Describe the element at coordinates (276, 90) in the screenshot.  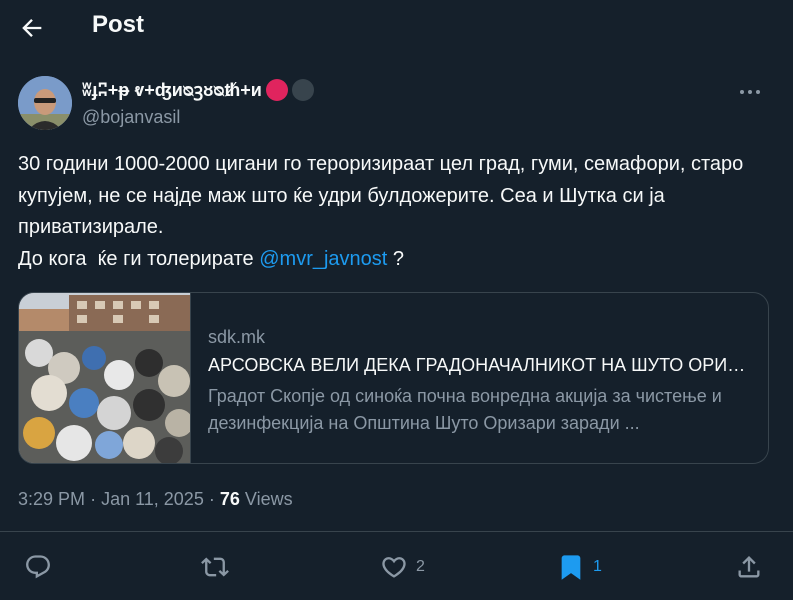
I see `red-circle-emoji-icon` at that location.